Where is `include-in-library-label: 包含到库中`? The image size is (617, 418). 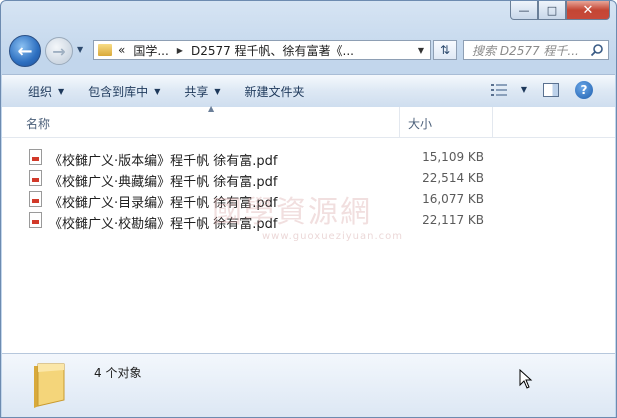
include-in-library-label: 包含到库中 is located at coordinates (118, 91).